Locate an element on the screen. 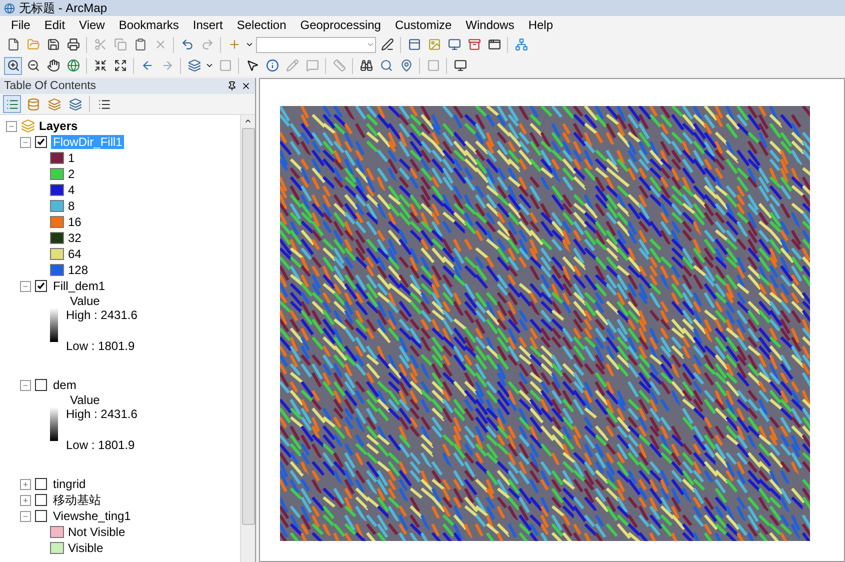 Image resolution: width=845 pixels, height=562 pixels. layer-name: tingrid is located at coordinates (69, 484).